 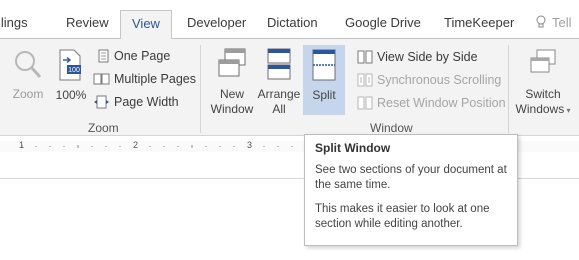 What do you see at coordinates (541, 21) in the screenshot?
I see `lightbulb-icon` at bounding box center [541, 21].